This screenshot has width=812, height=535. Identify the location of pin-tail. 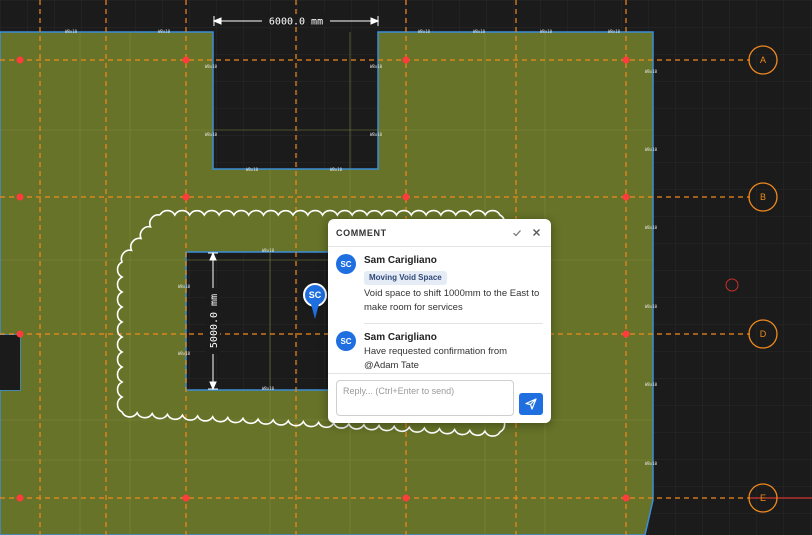
(315, 311).